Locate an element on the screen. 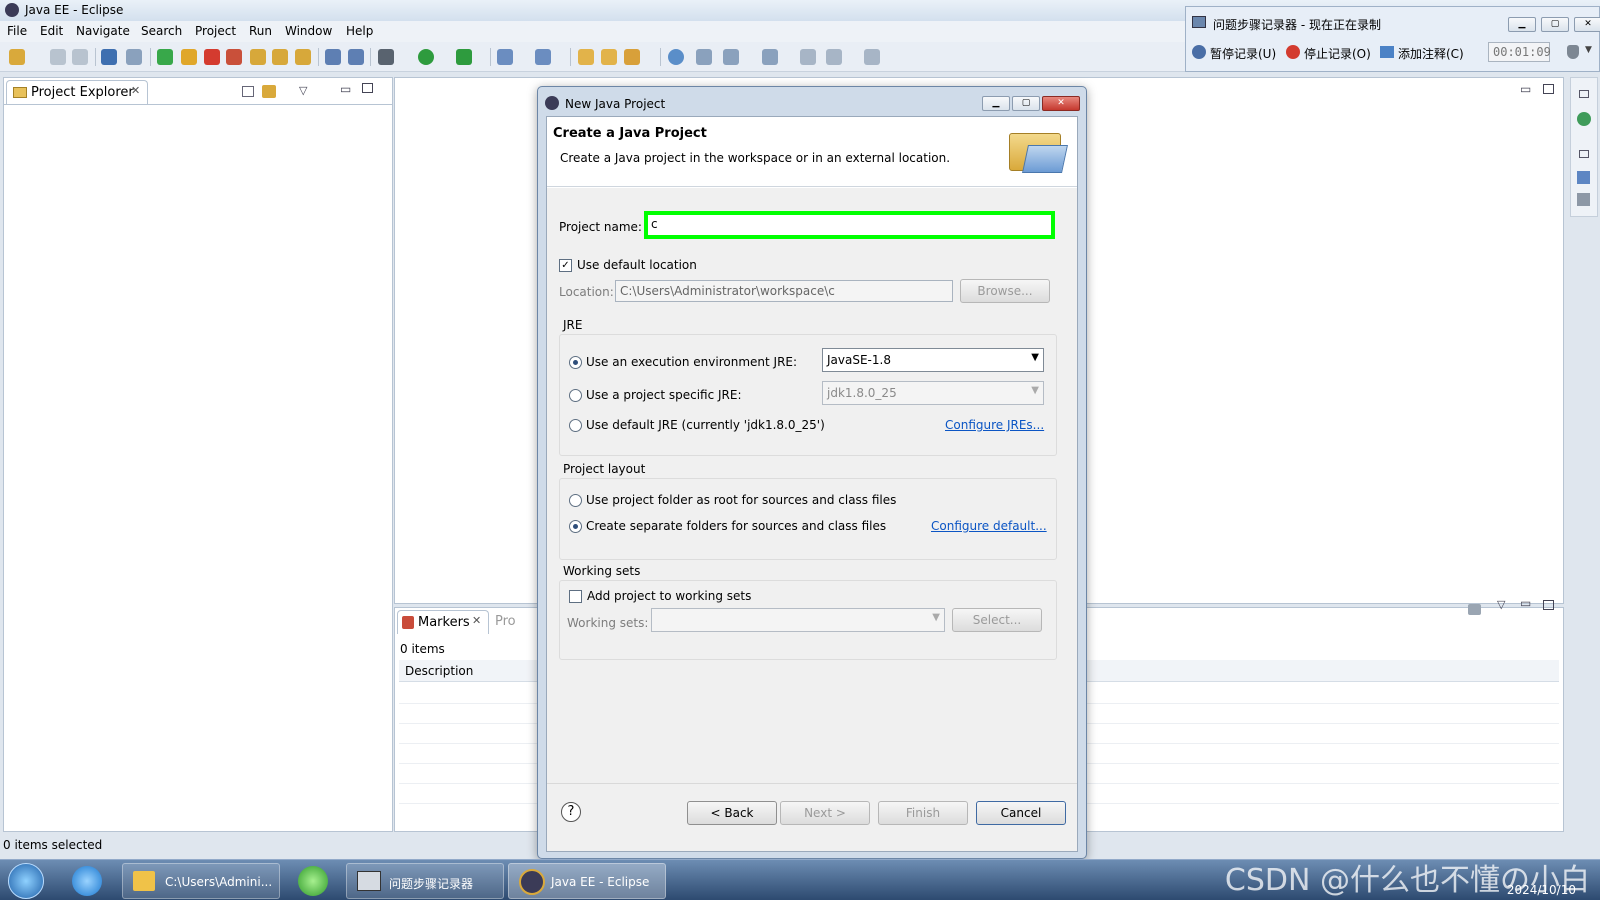 This screenshot has width=1600, height=900. external-tools-icon is located at coordinates (464, 57).